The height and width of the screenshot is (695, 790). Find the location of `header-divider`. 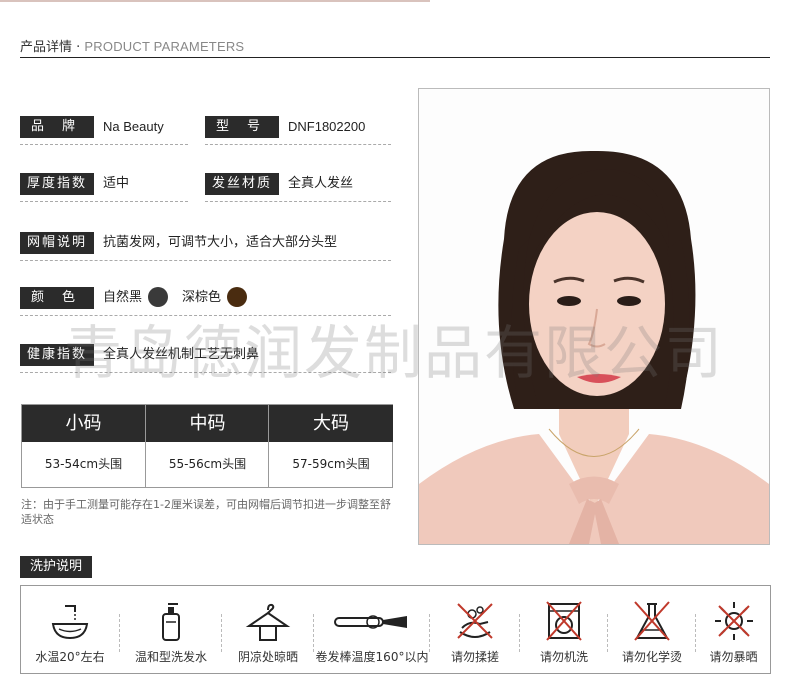

header-divider is located at coordinates (395, 57).